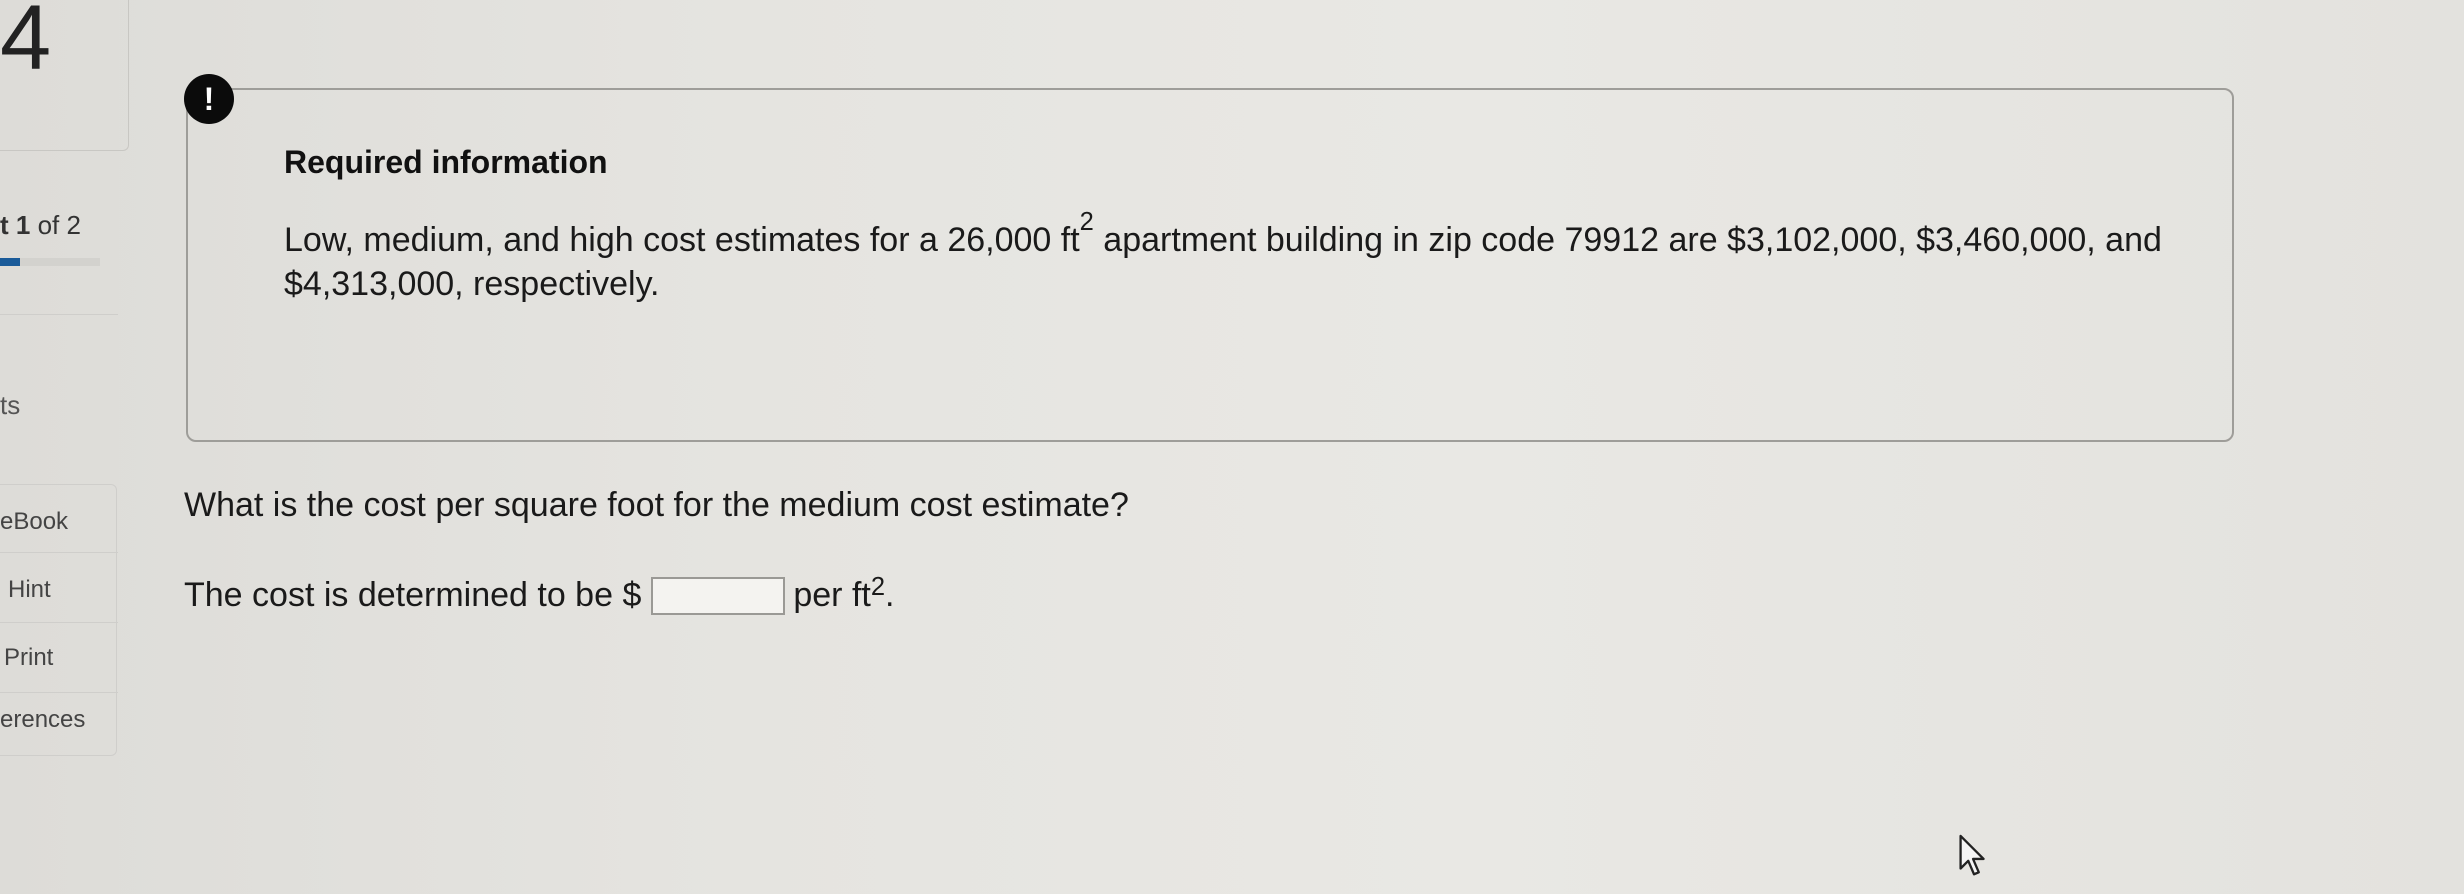  Describe the element at coordinates (59, 314) in the screenshot. I see `sidebar-divider` at that location.